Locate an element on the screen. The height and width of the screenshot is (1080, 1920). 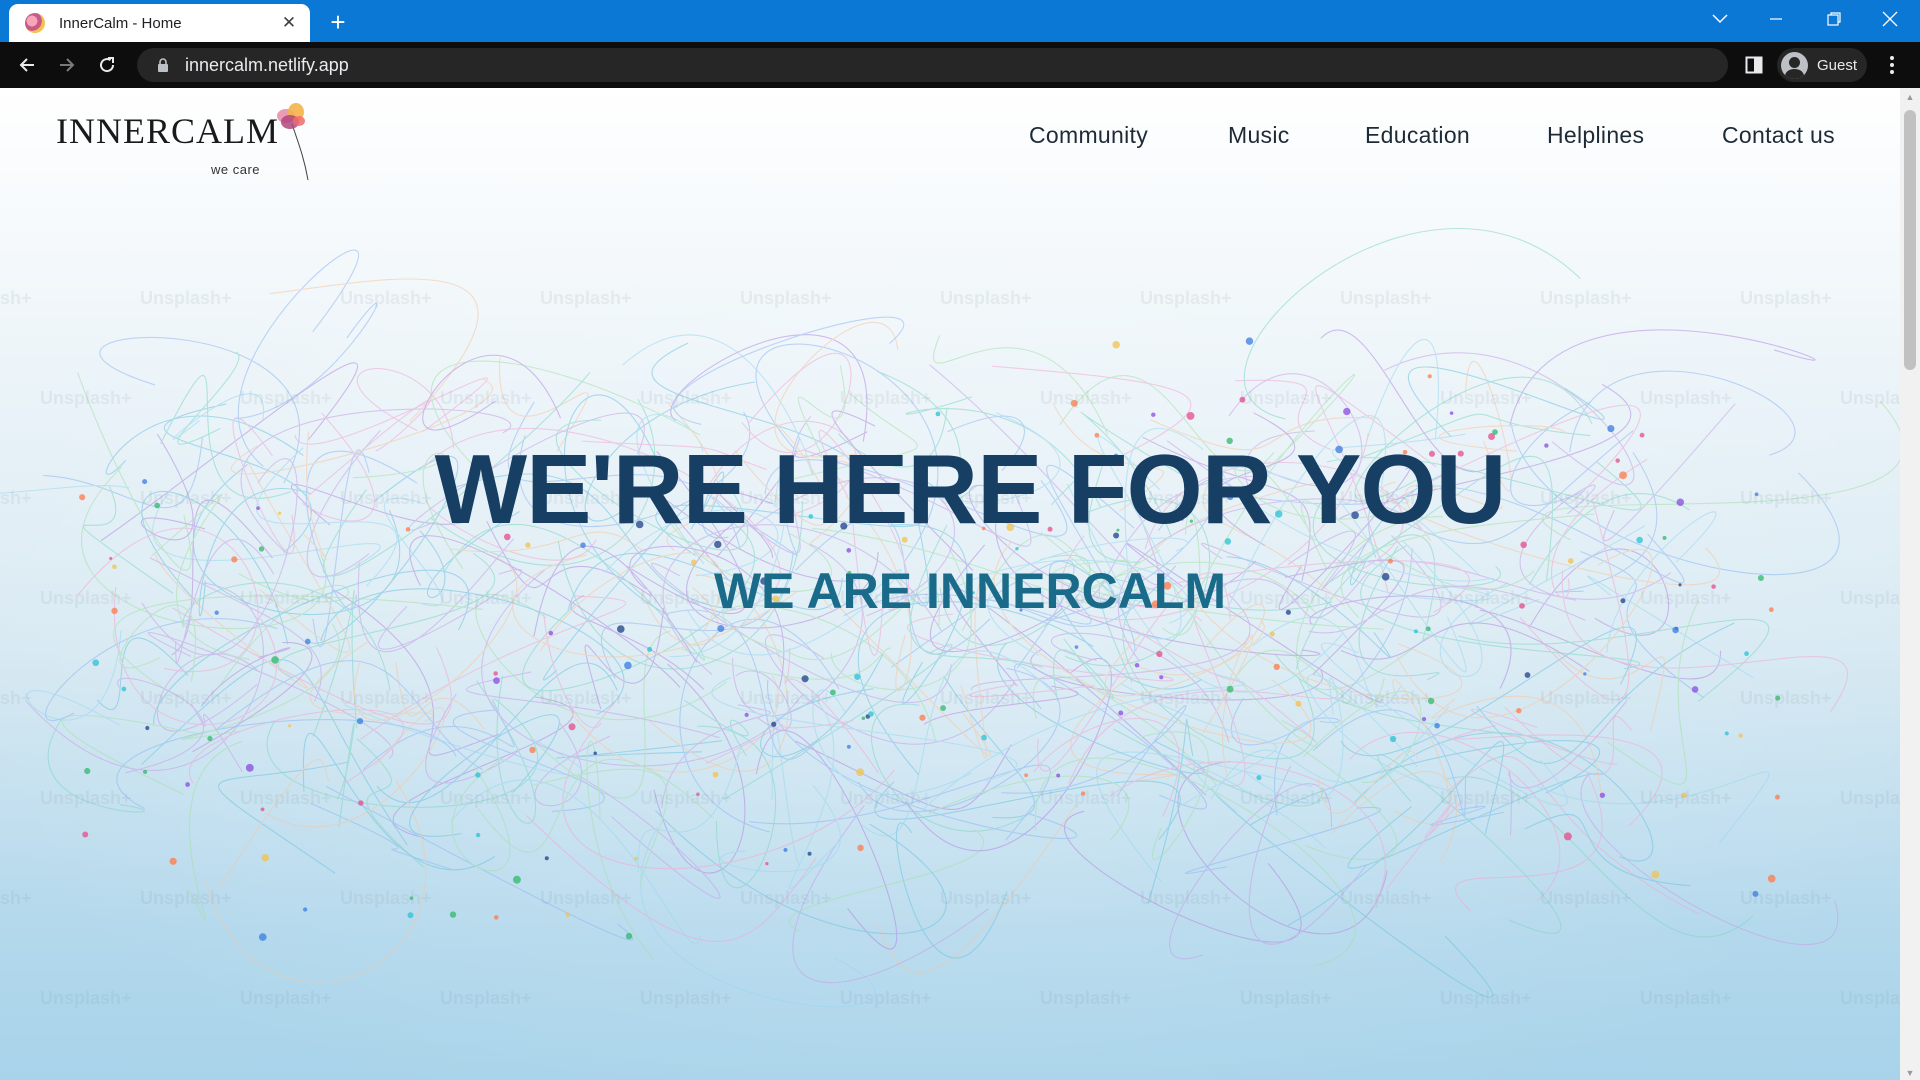
nav-link-music: Music is located at coordinates (1259, 135).